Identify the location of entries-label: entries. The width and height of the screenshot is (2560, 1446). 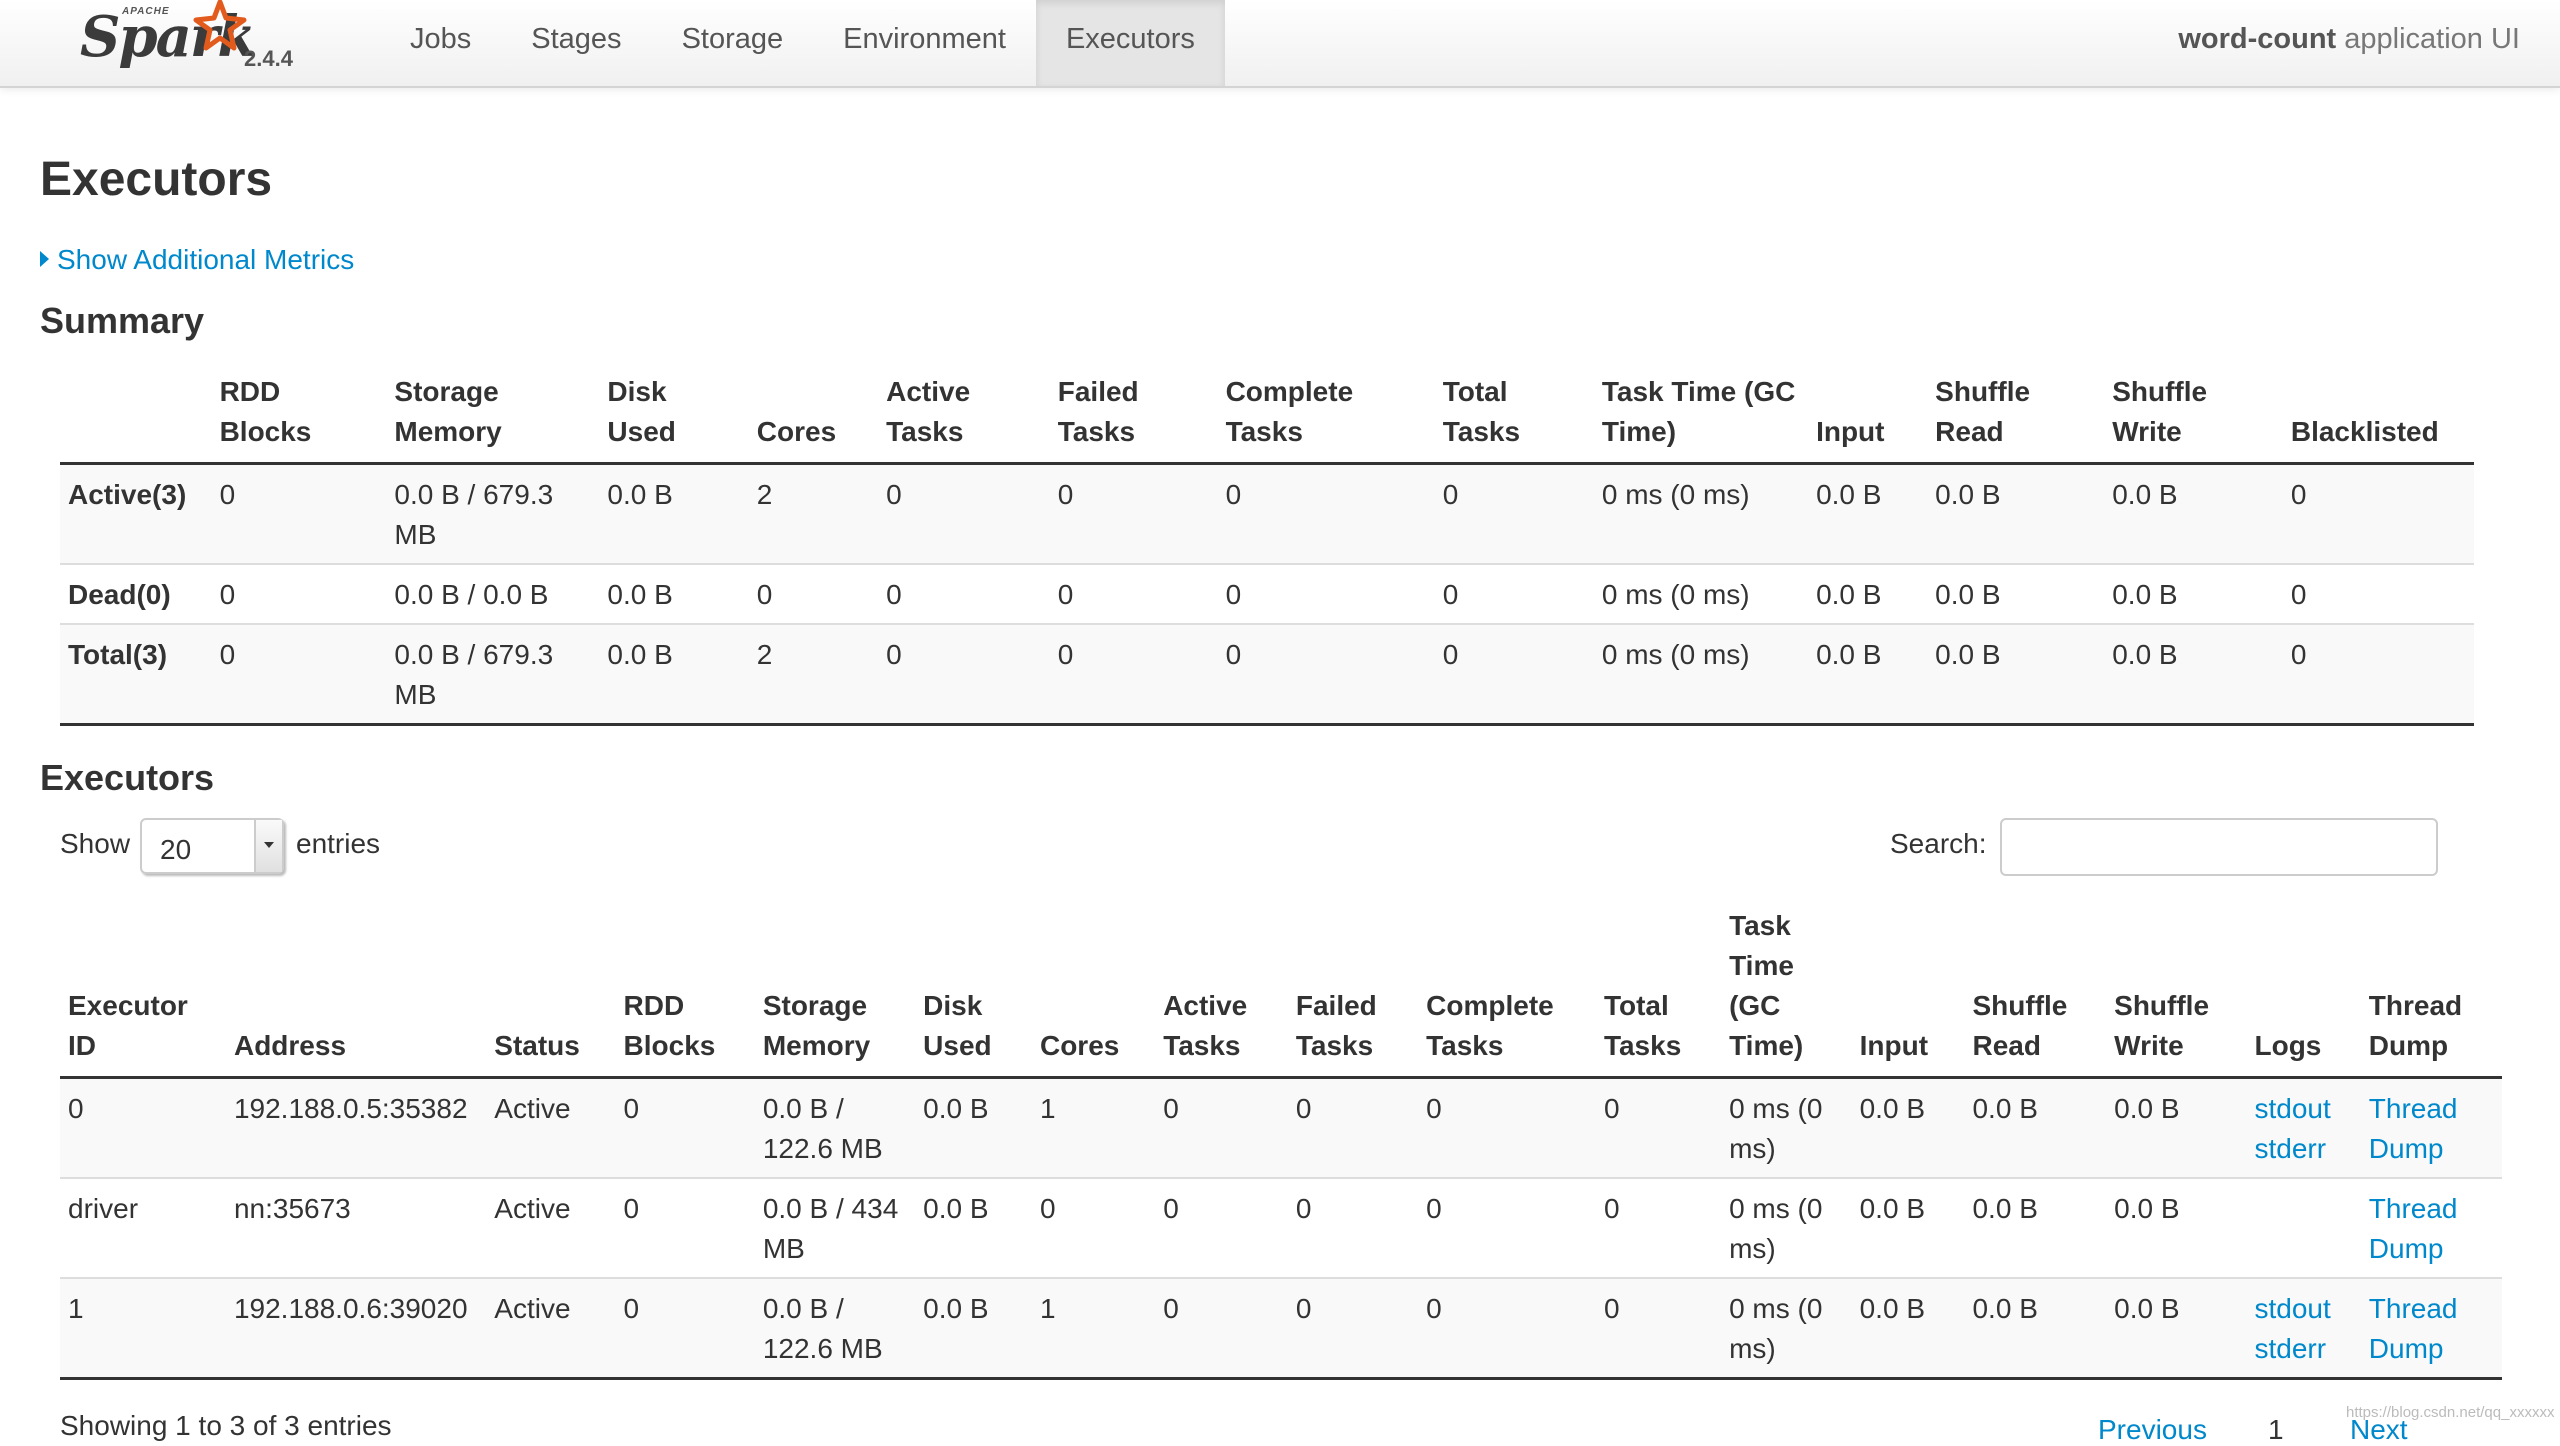
(338, 843).